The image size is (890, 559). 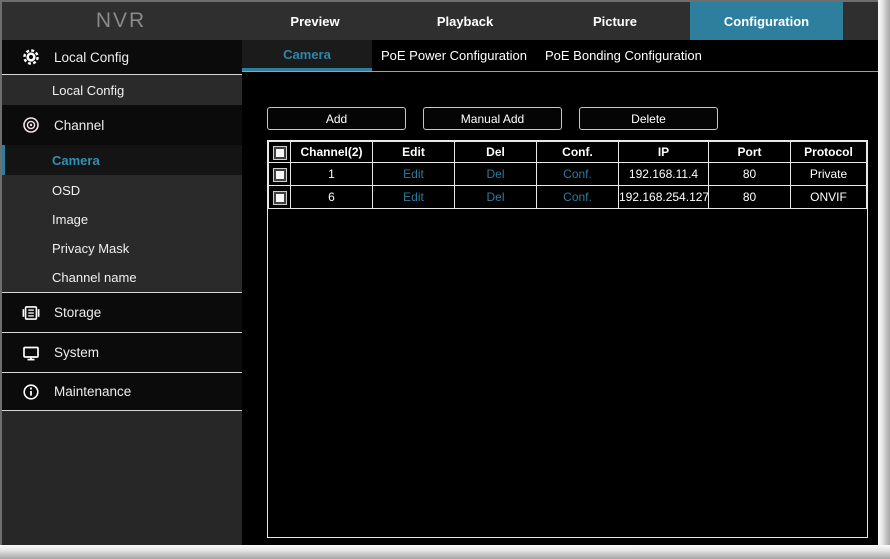 What do you see at coordinates (465, 21) in the screenshot?
I see `nav-tab-playback: Playback` at bounding box center [465, 21].